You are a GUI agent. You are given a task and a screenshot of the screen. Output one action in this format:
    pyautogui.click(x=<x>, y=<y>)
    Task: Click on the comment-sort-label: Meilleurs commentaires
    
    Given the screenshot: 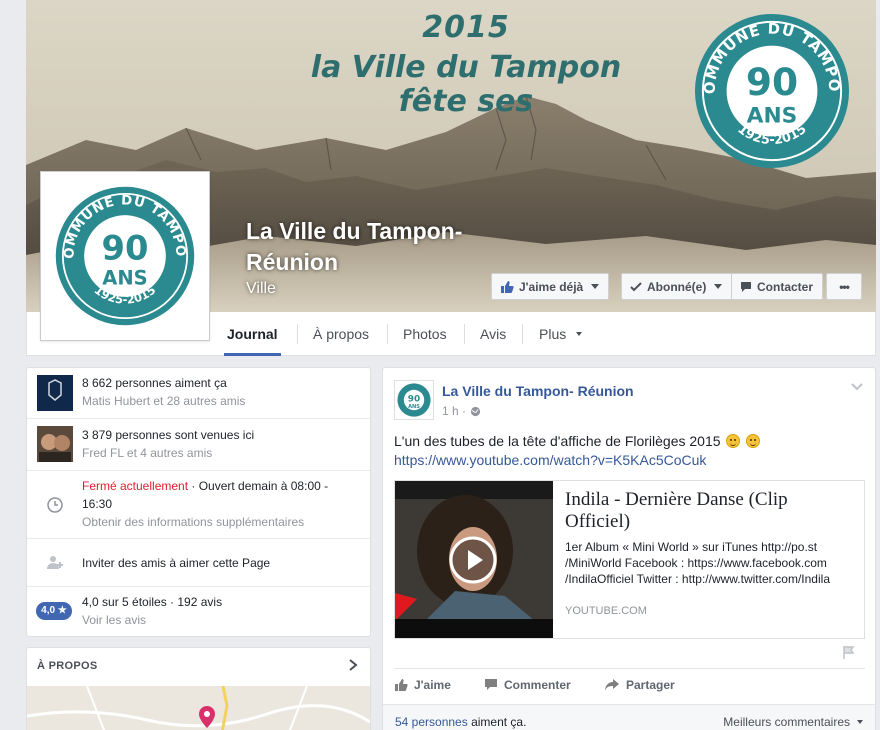 What is the action you would take?
    pyautogui.click(x=786, y=722)
    